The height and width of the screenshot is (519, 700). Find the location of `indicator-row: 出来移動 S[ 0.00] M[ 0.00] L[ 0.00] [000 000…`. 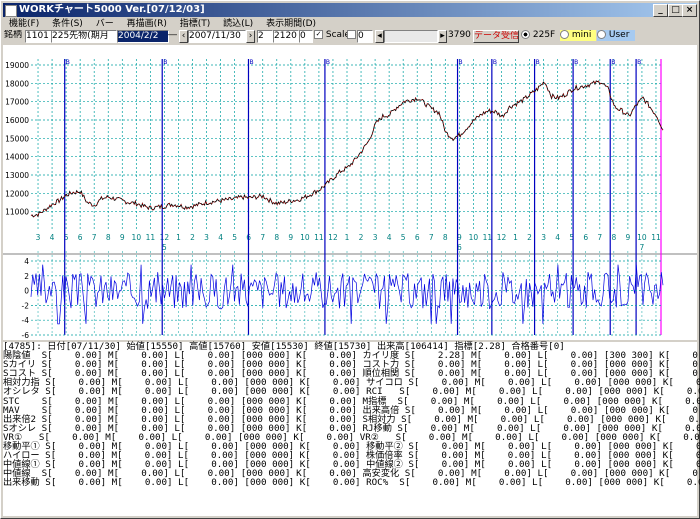

indicator-row: 出来移動 S[ 0.00] M[ 0.00] L[ 0.00] [000 000… is located at coordinates (351, 483).